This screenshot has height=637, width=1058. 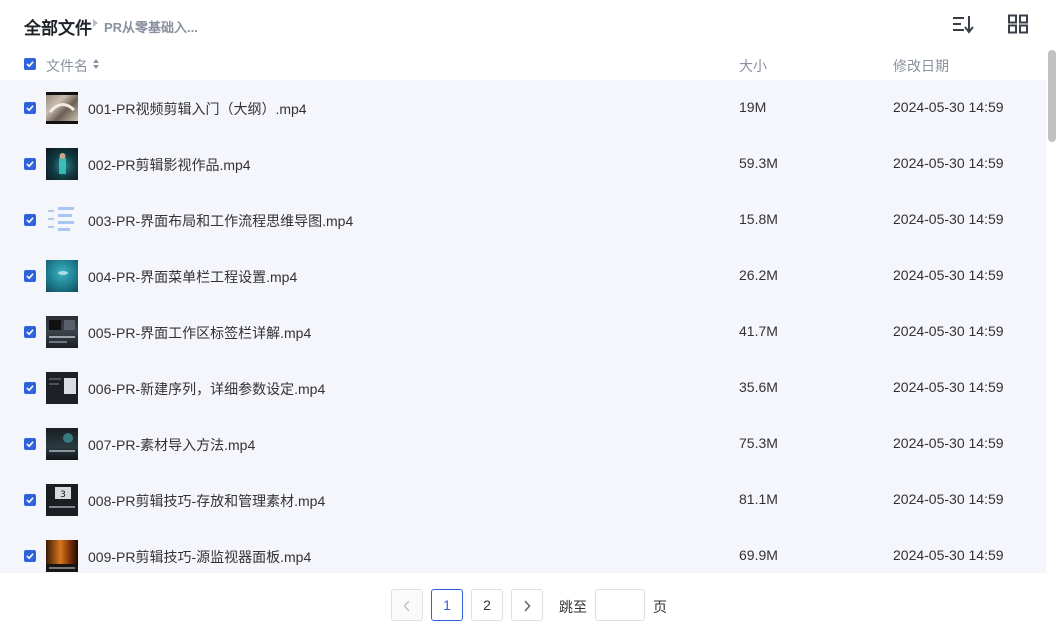 What do you see at coordinates (199, 557) in the screenshot?
I see `file-name: 009-PR剪辑技巧-源监视器面板.mp4` at bounding box center [199, 557].